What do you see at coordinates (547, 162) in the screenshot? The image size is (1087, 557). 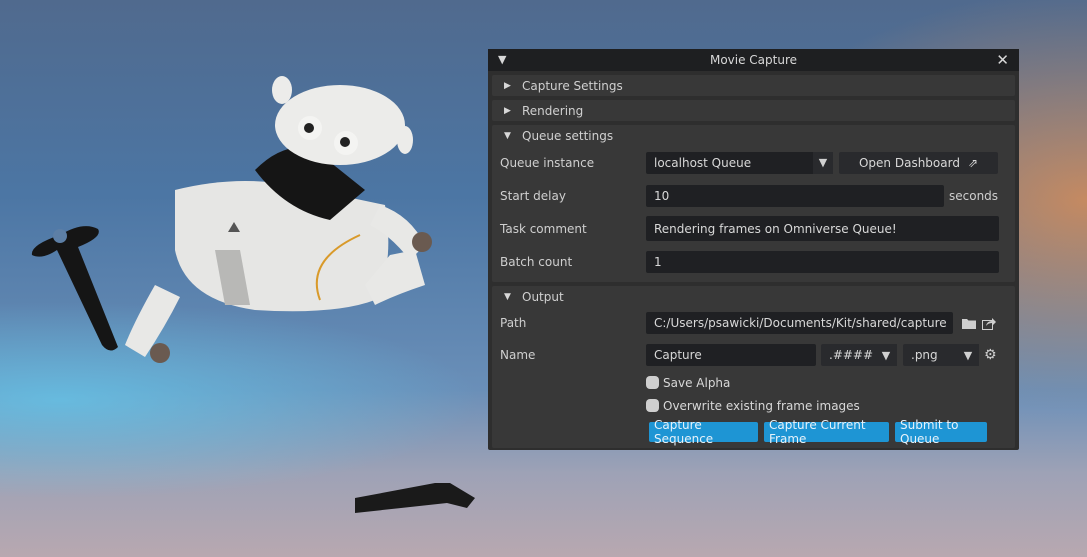 I see `queue-instance-label: Queue instance` at bounding box center [547, 162].